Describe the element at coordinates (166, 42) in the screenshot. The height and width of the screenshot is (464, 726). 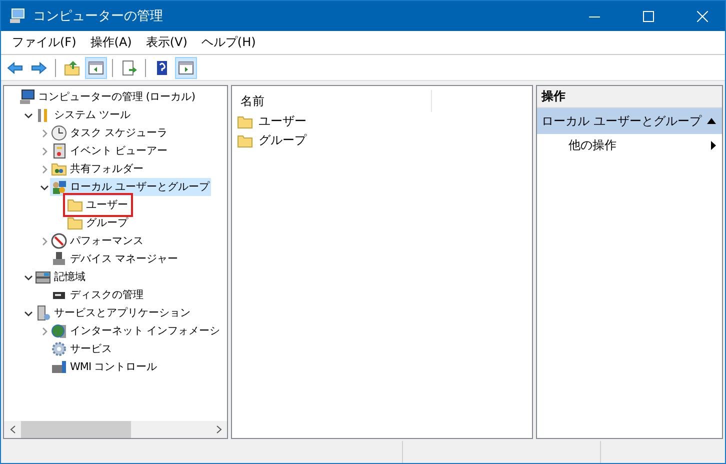
I see `menu-item: 表示(V)` at that location.